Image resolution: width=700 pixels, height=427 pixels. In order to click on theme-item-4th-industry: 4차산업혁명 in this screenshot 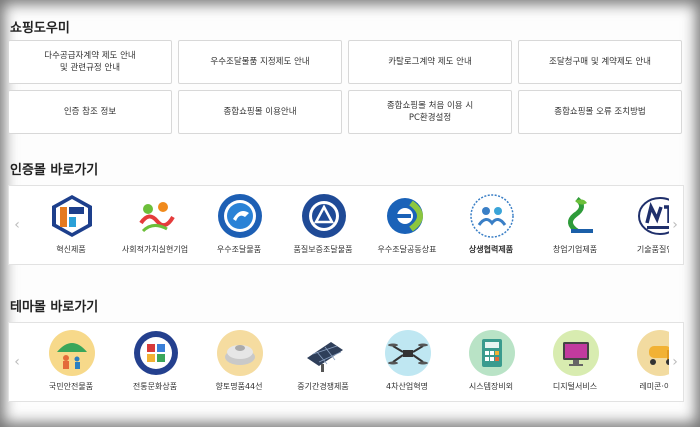, I will do `click(407, 362)`.